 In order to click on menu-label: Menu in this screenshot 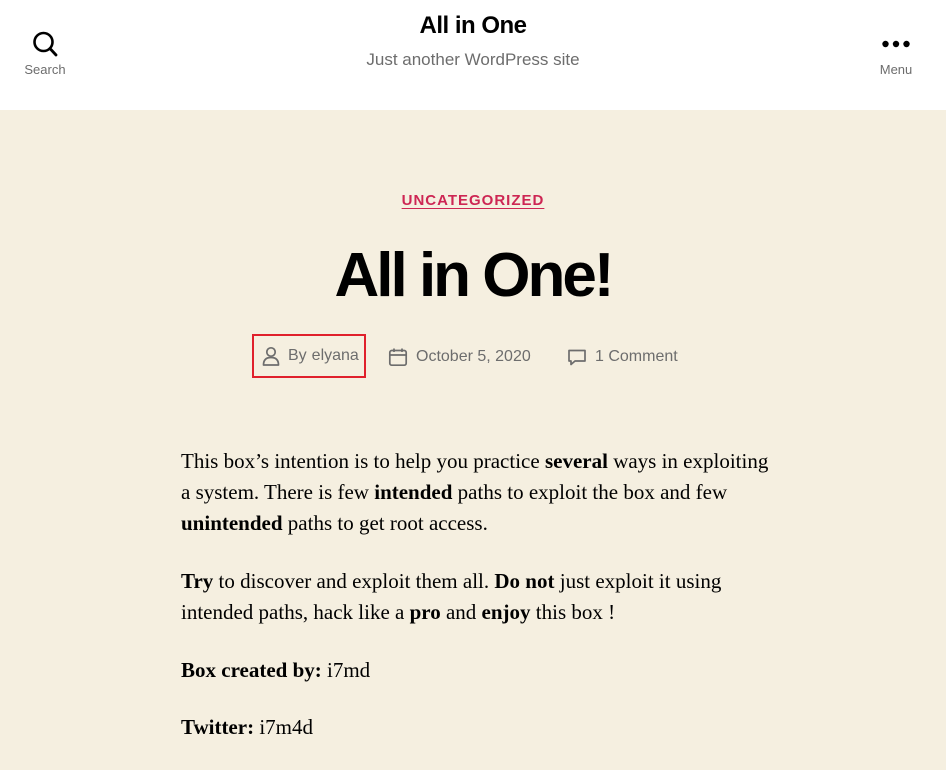, I will do `click(896, 69)`.